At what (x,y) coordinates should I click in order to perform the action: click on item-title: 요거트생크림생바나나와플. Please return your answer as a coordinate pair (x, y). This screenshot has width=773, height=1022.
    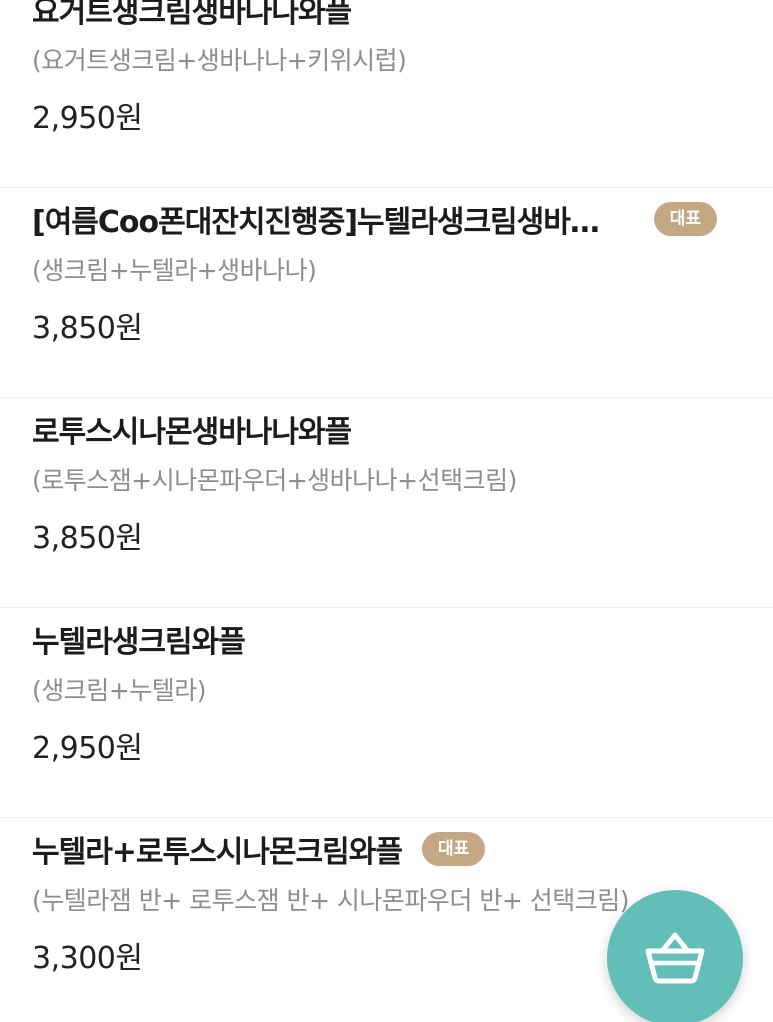
    Looking at the image, I should click on (192, 15).